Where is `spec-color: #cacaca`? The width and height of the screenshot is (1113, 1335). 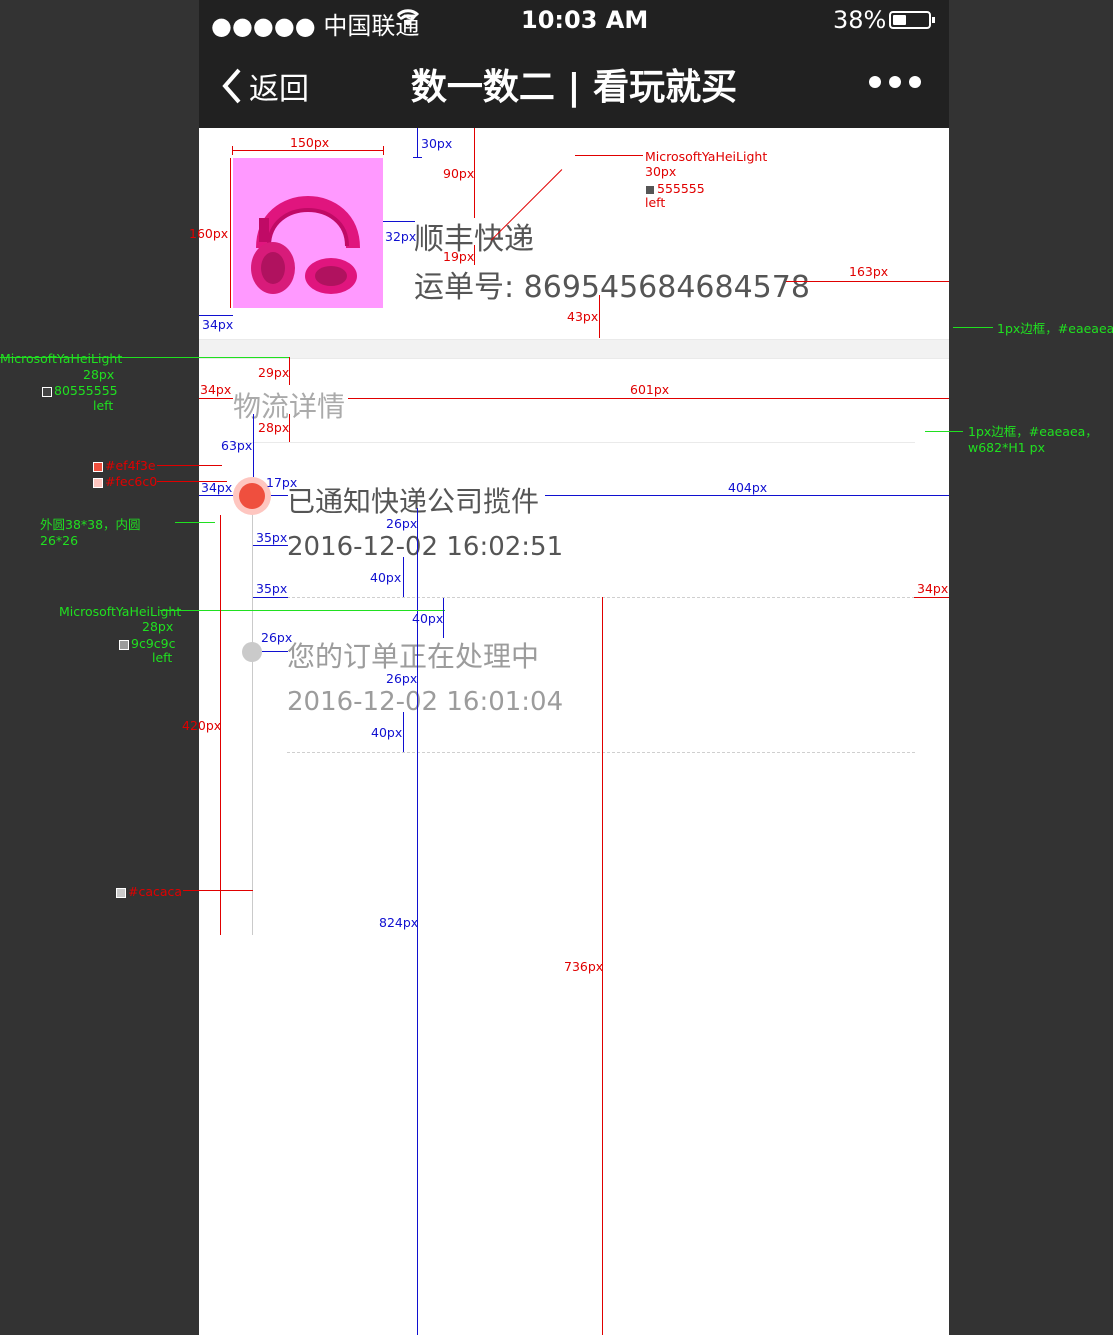
spec-color: #cacaca is located at coordinates (155, 891).